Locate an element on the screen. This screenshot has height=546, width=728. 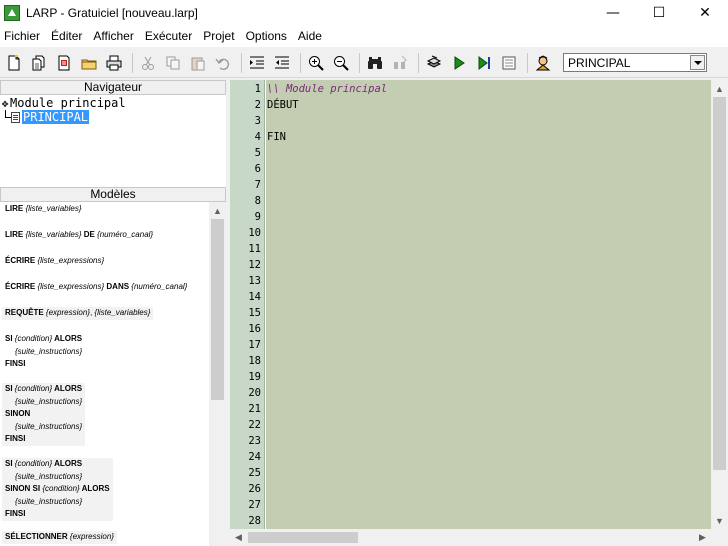
code-comment-line: \\ Module principal is located at coordinates (327, 89).